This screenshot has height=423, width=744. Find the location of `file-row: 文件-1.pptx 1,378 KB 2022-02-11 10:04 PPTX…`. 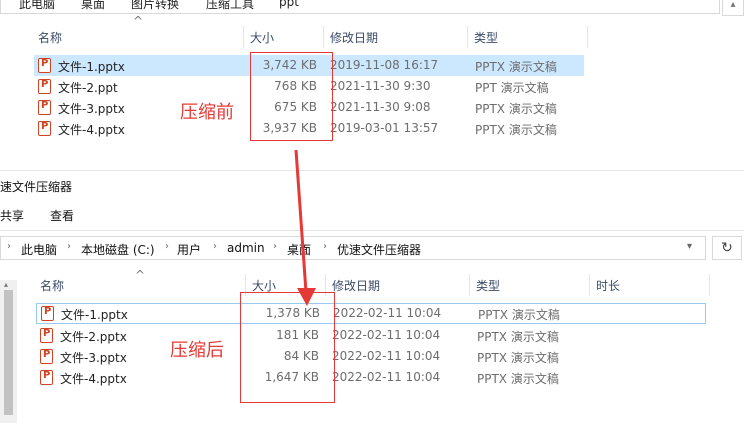

file-row: 文件-1.pptx 1,378 KB 2022-02-11 10:04 PPTX… is located at coordinates (371, 313).